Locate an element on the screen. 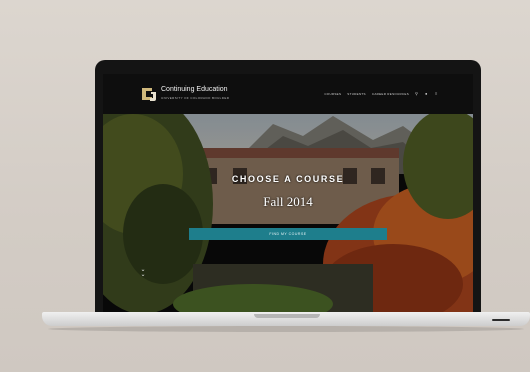  find-my-course-button: FIND MY COURSE is located at coordinates (288, 234).